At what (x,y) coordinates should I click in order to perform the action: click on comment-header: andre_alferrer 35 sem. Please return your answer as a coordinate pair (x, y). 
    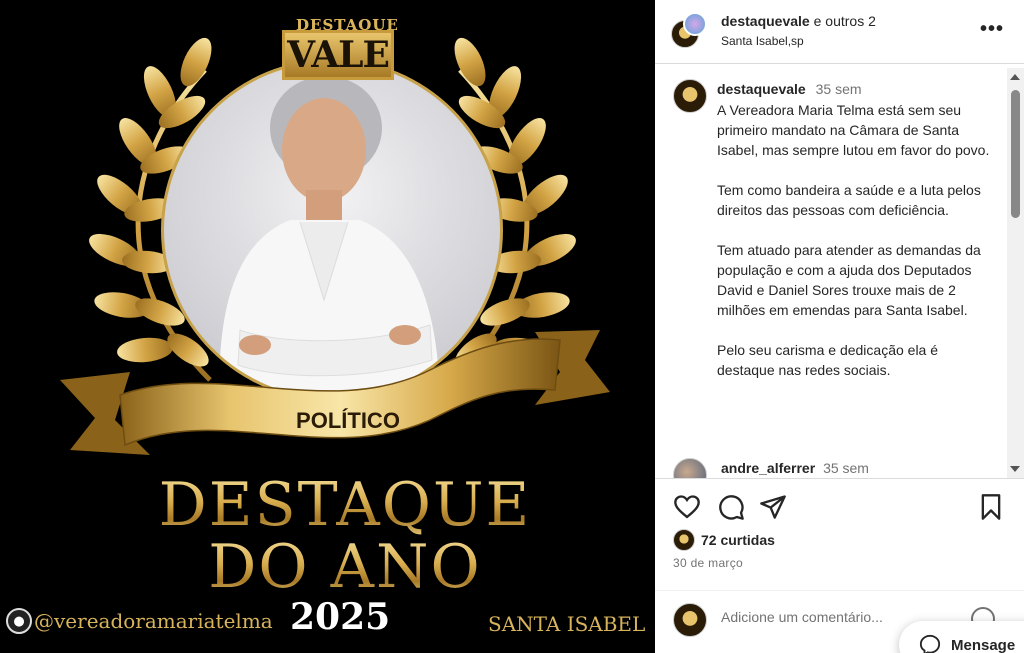
    Looking at the image, I should click on (795, 468).